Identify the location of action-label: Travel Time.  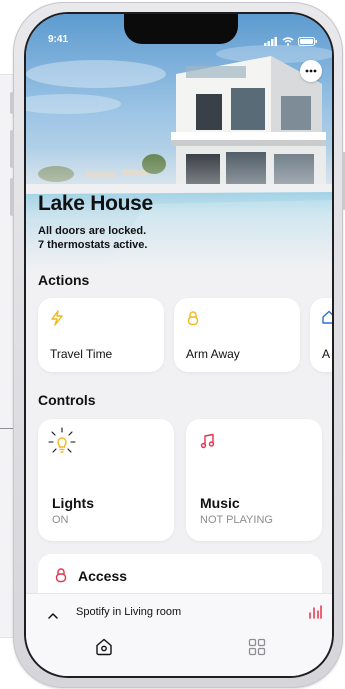
(81, 354).